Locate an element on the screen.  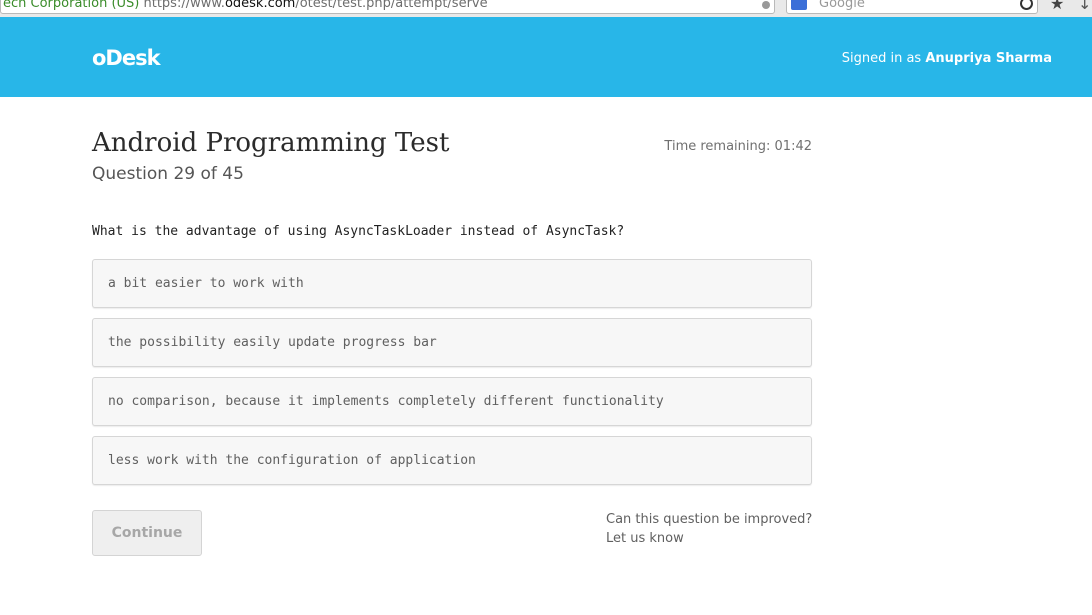
url-dropdown-icon is located at coordinates (766, 5).